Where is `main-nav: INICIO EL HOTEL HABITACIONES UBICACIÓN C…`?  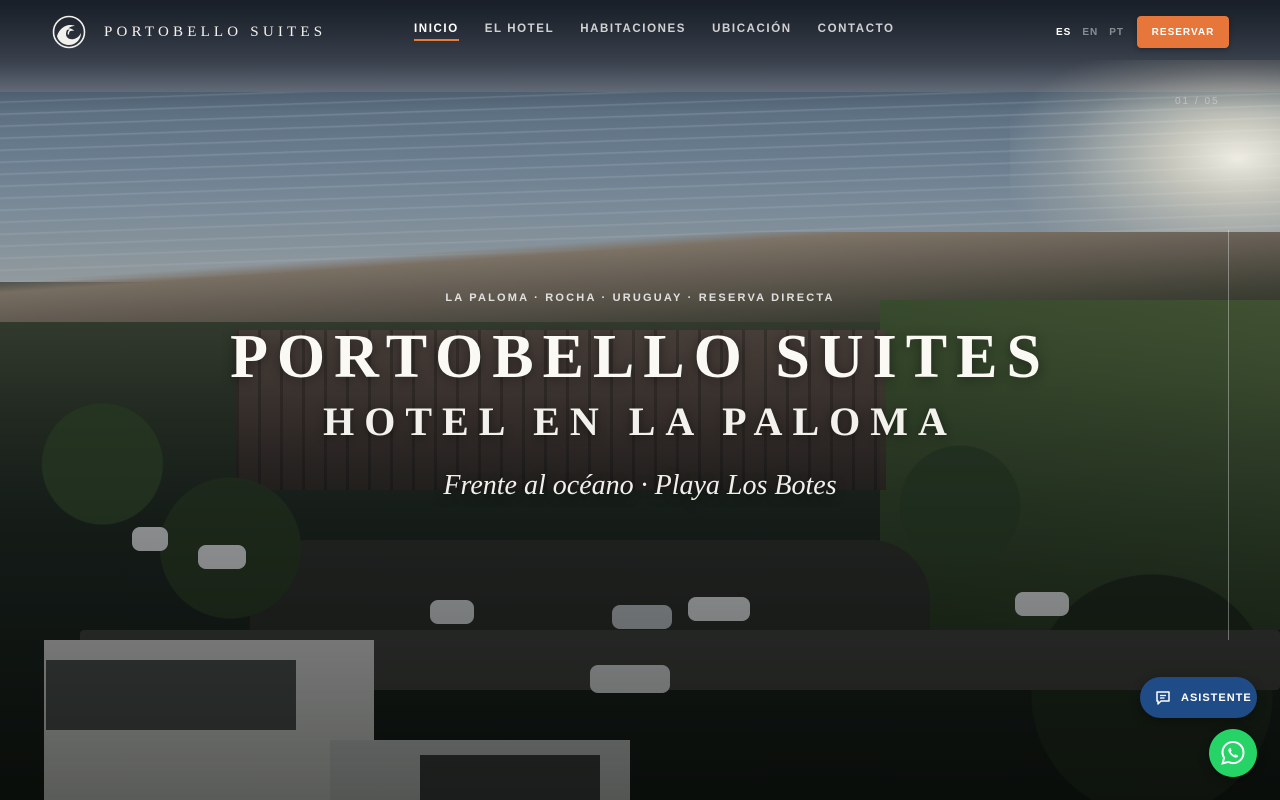
main-nav: INICIO EL HOTEL HABITACIONES UBICACIÓN C… is located at coordinates (654, 32).